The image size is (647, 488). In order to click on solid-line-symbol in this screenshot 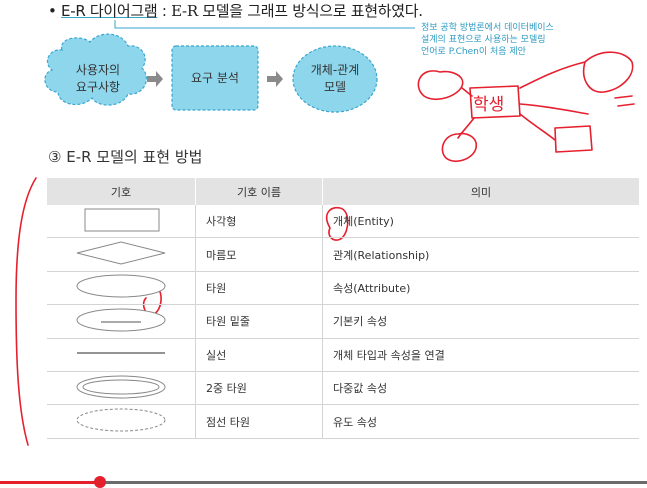, I will do `click(121, 353)`.